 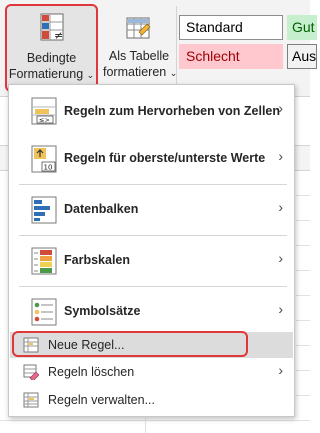 I want to click on conditional-formatting-icon: ≠, so click(x=52, y=27).